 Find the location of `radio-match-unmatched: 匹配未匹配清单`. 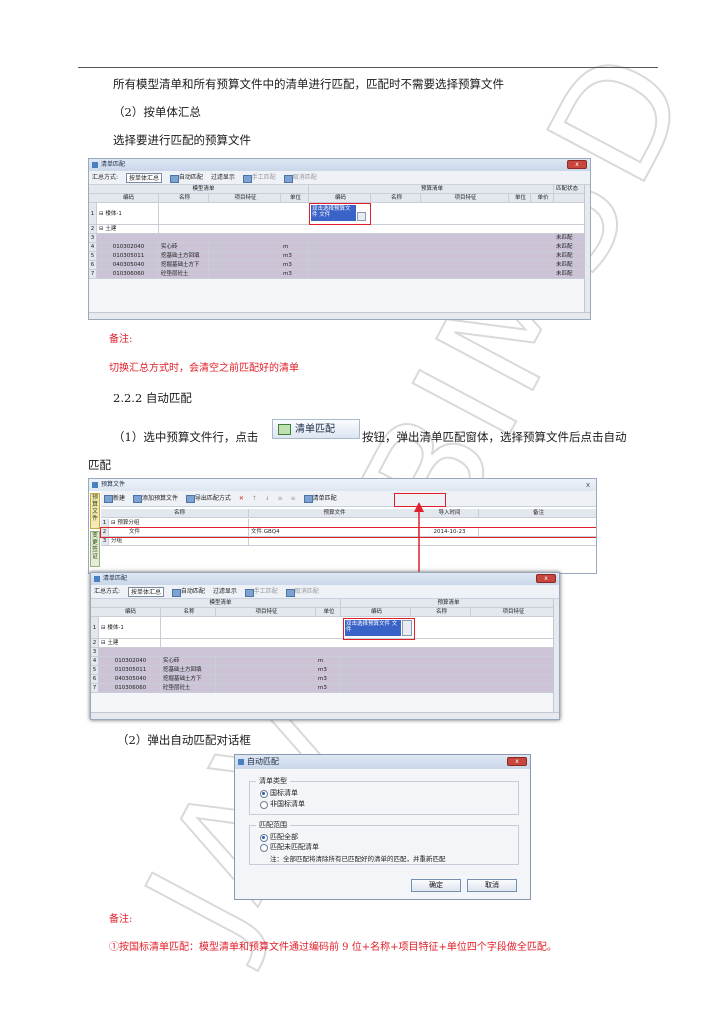

radio-match-unmatched: 匹配未匹配清单 is located at coordinates (289, 847).